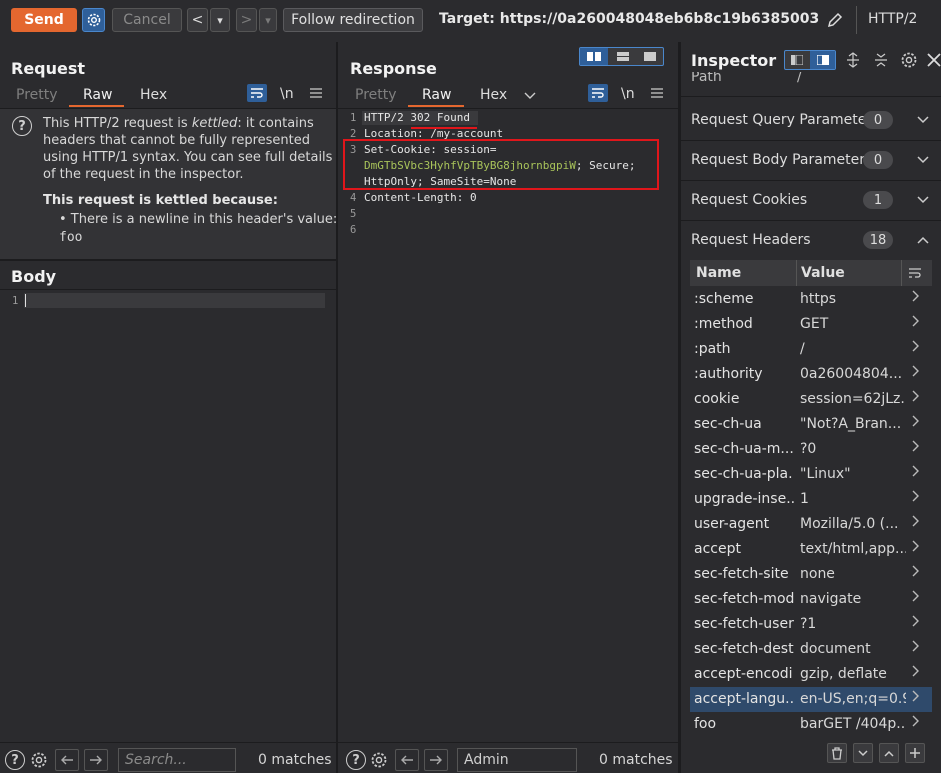 The image size is (941, 773). I want to click on header-row: :scheme https, so click(811, 299).